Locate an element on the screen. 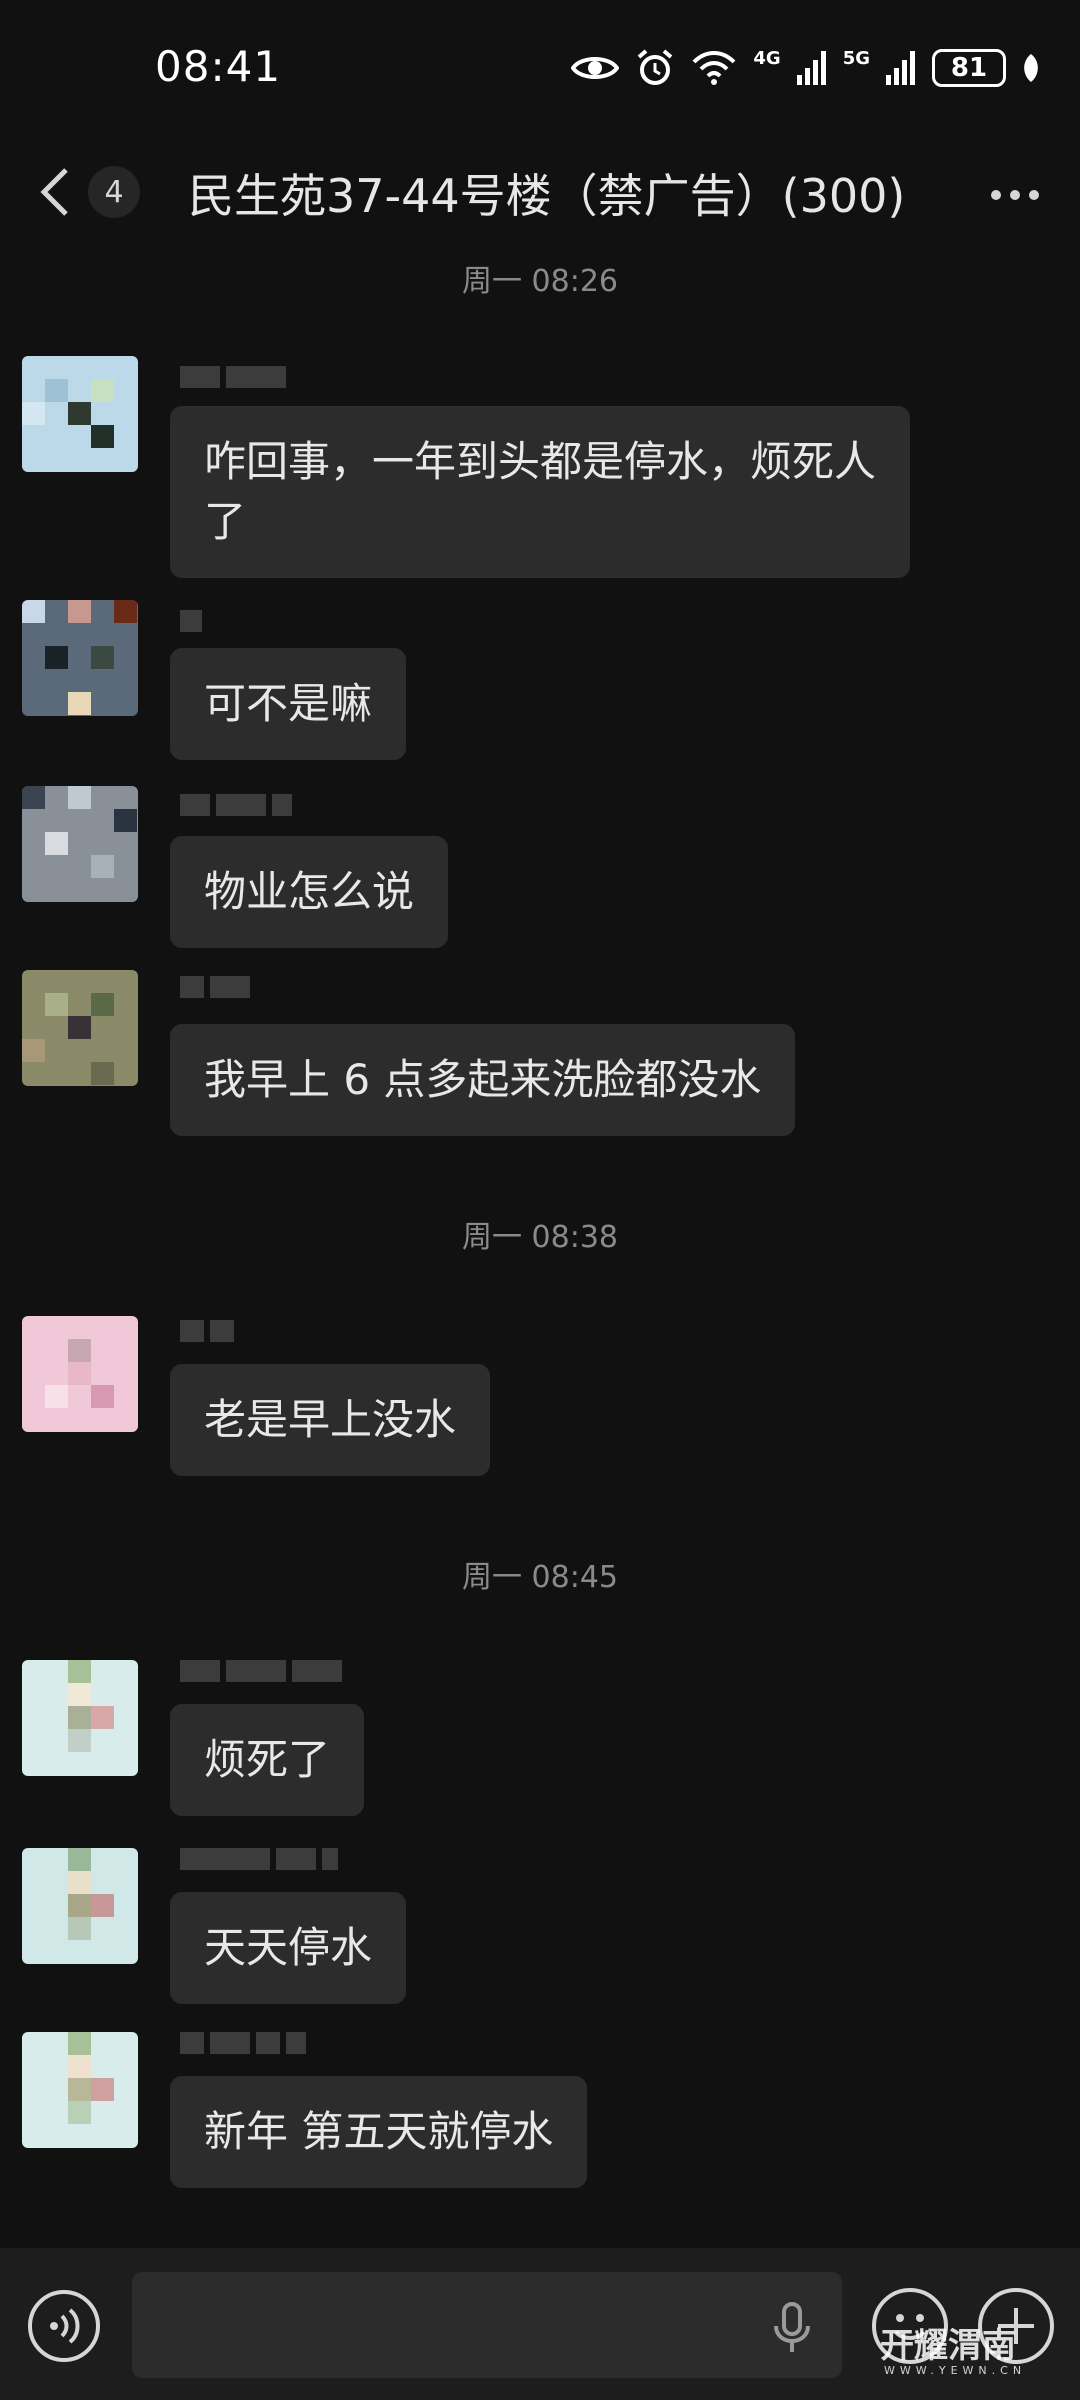 The image size is (1080, 2400). chat-title: 民生苑37-44号楼（禁广告）(300) is located at coordinates (547, 196).